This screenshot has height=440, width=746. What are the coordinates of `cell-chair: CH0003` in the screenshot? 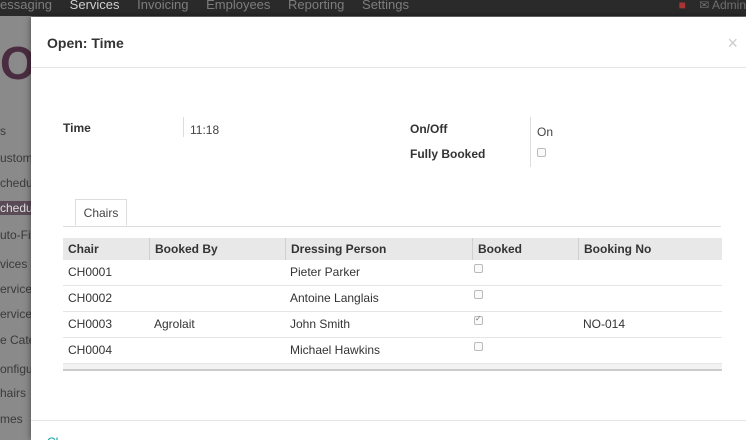 It's located at (90, 324).